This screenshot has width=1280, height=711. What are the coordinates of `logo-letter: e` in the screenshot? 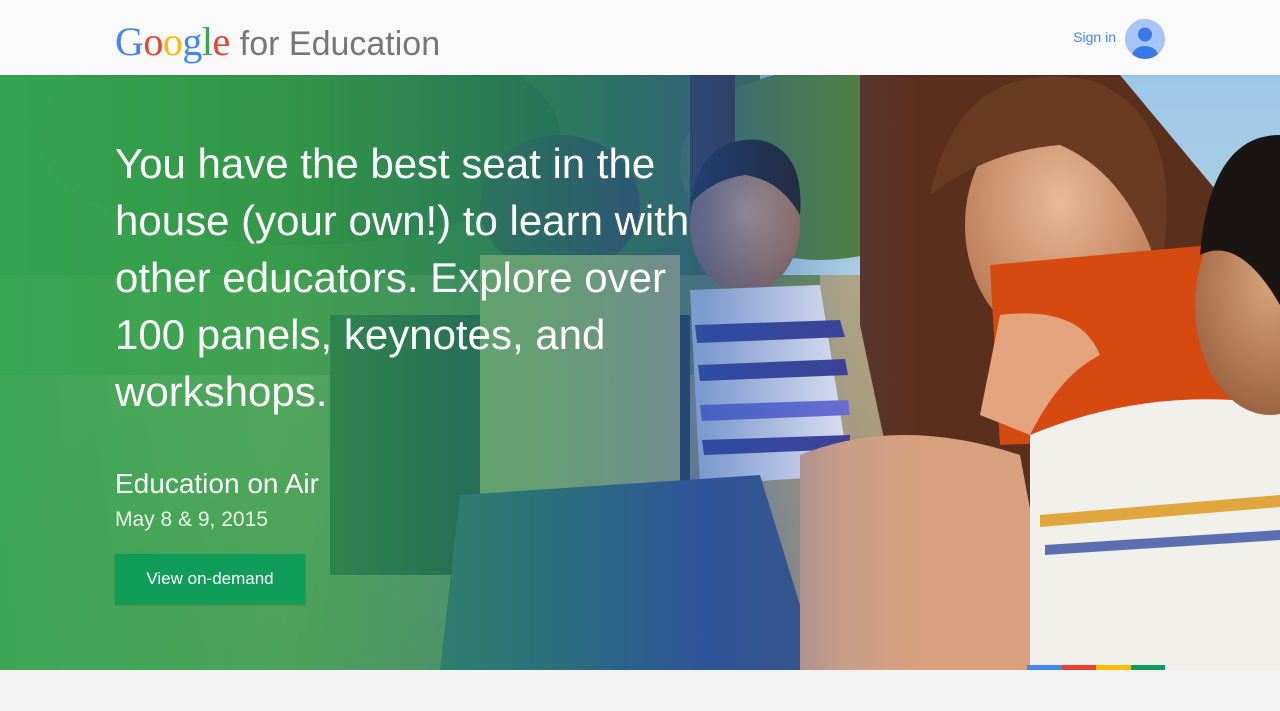 It's located at (221, 41).